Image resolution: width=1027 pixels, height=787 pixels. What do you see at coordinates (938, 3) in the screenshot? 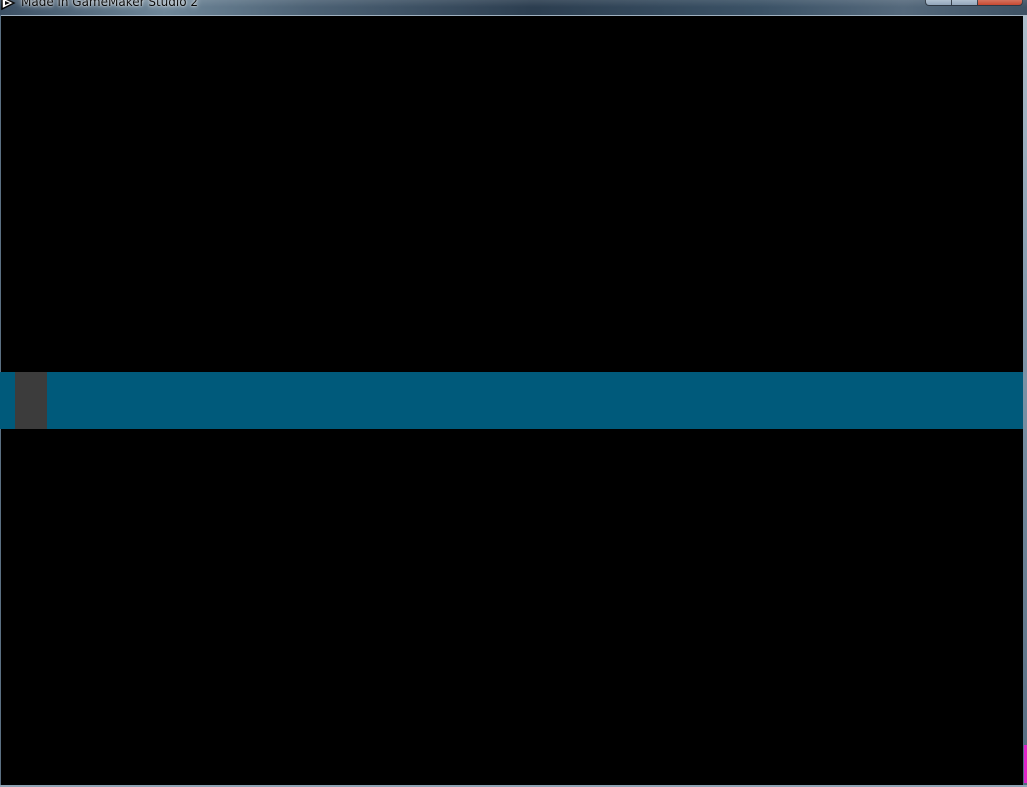
I see `minimize-button` at bounding box center [938, 3].